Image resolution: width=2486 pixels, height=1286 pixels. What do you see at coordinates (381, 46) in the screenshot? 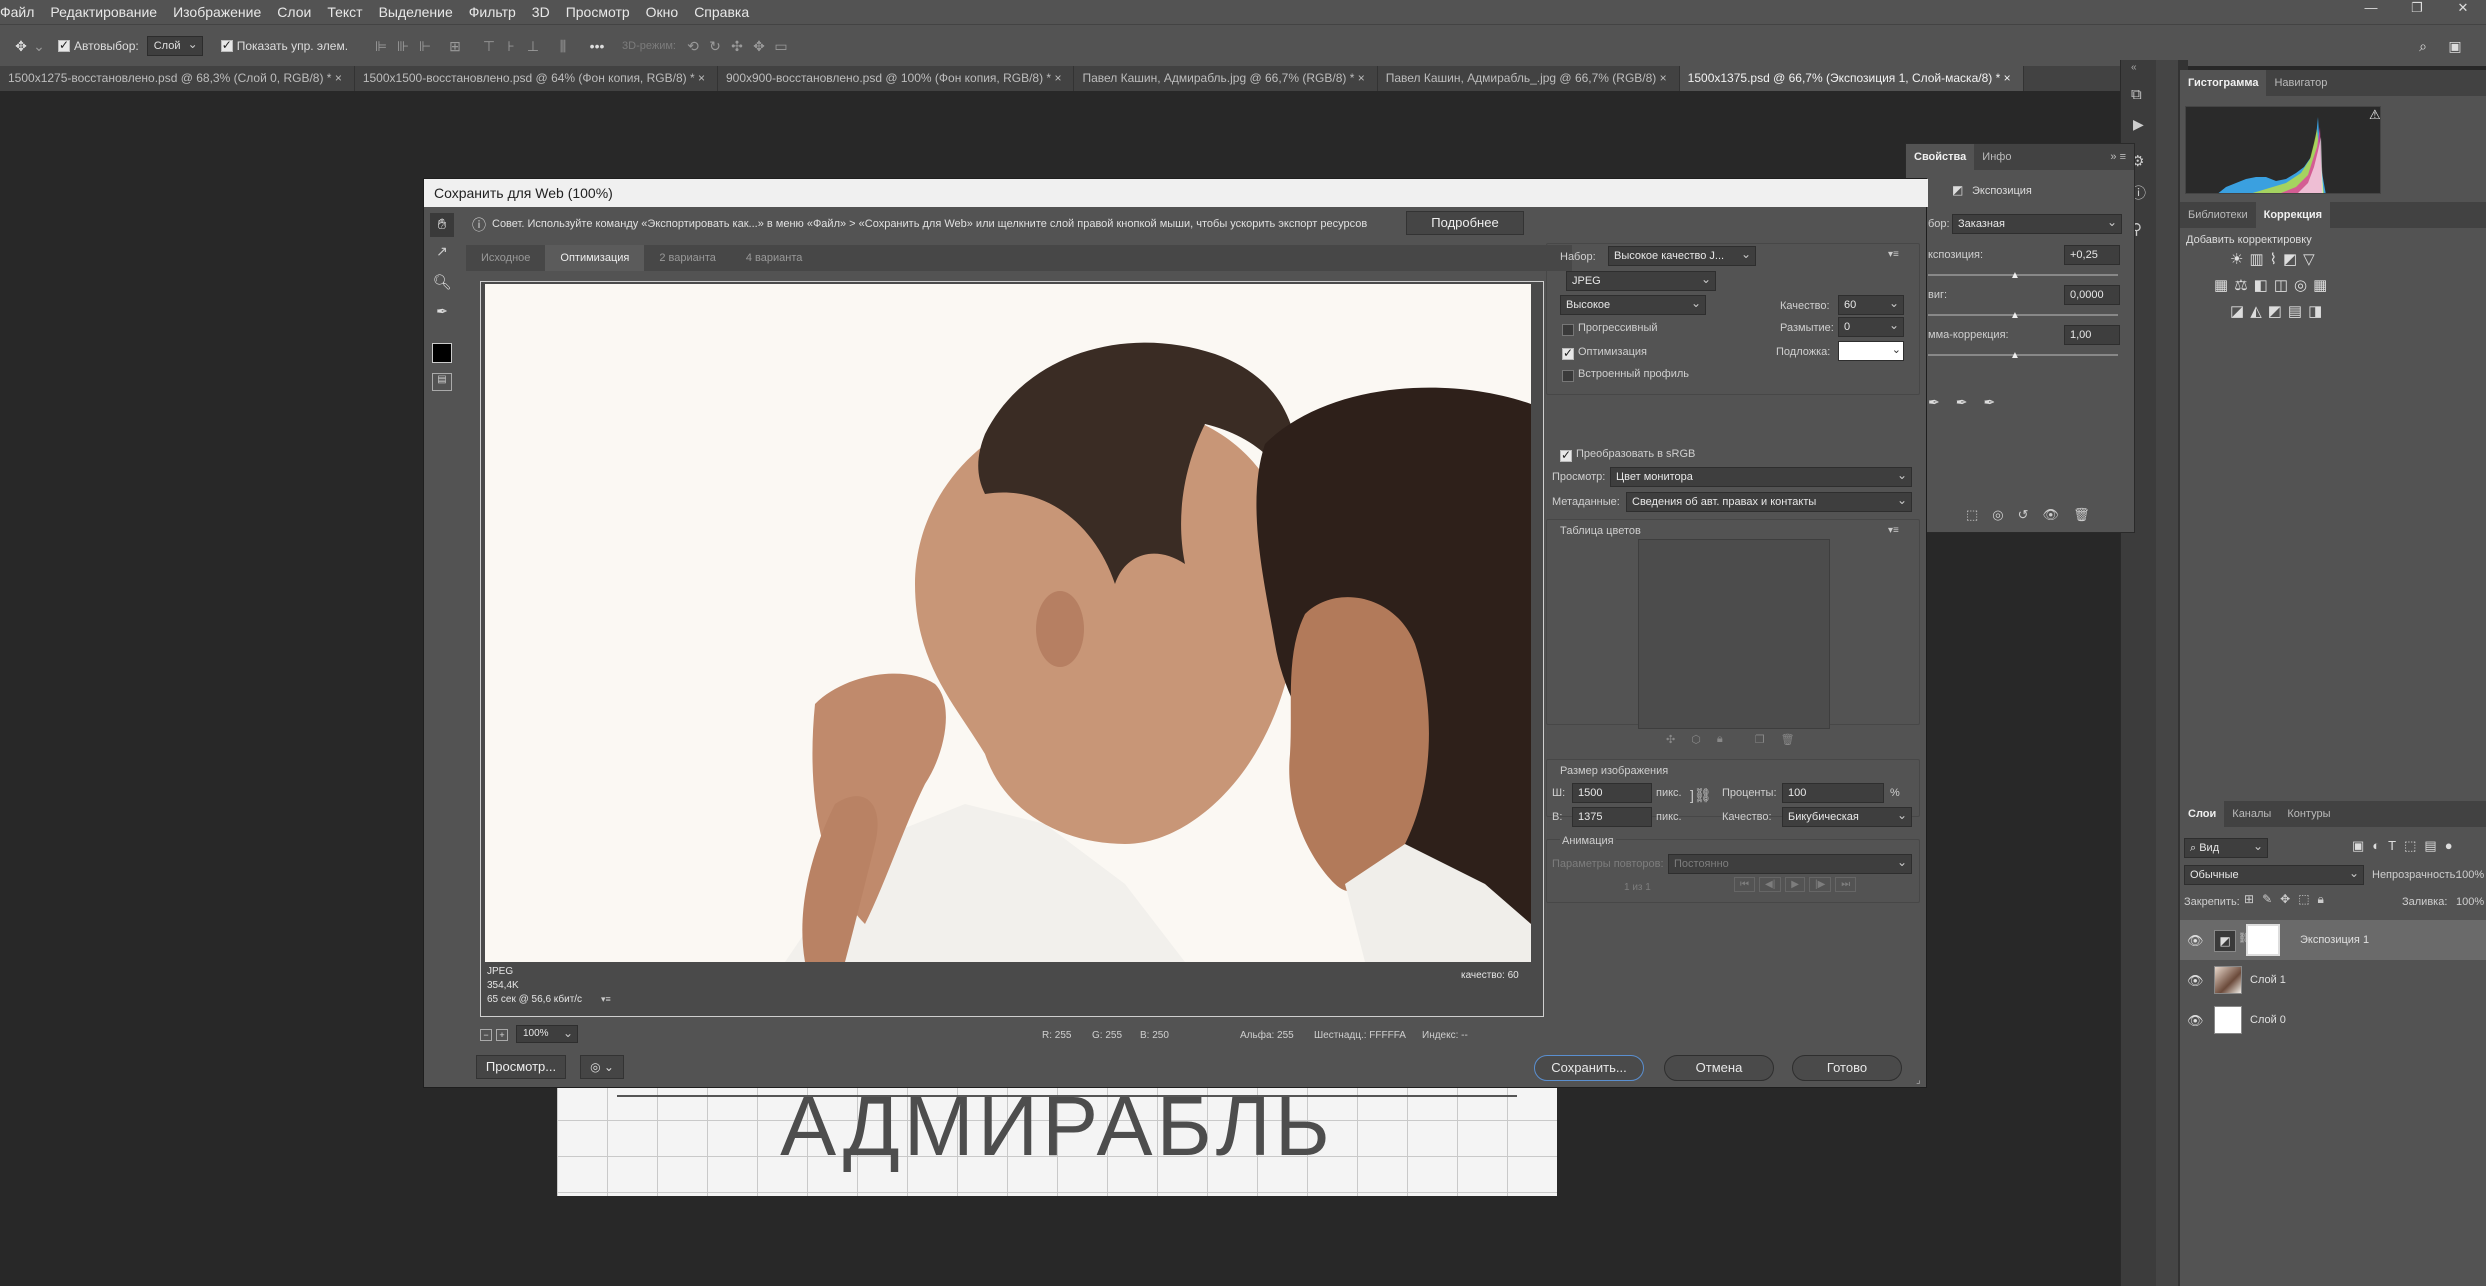
I see `align-left-icon: ⊫` at bounding box center [381, 46].